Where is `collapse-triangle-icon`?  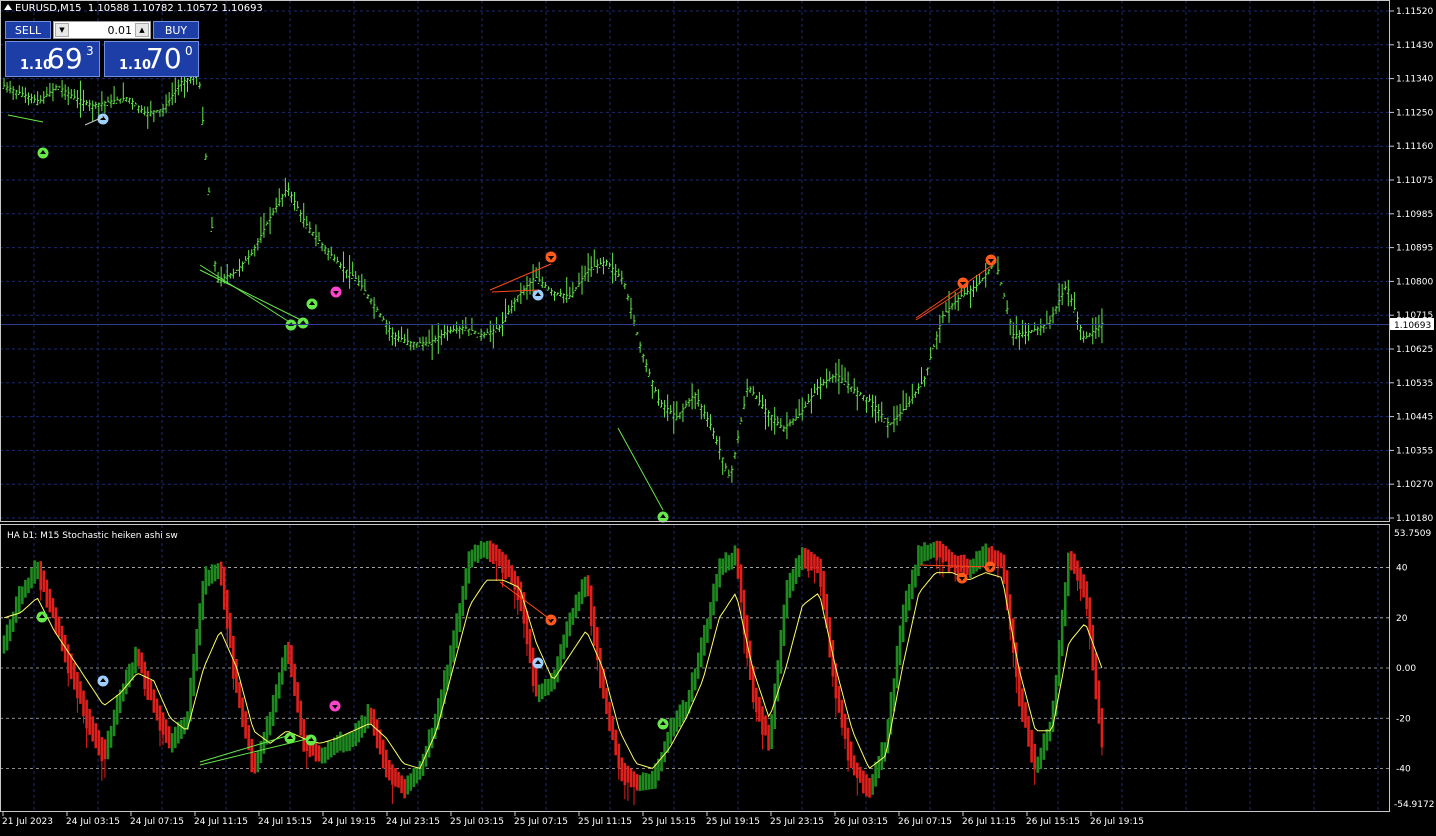
collapse-triangle-icon is located at coordinates (8, 7).